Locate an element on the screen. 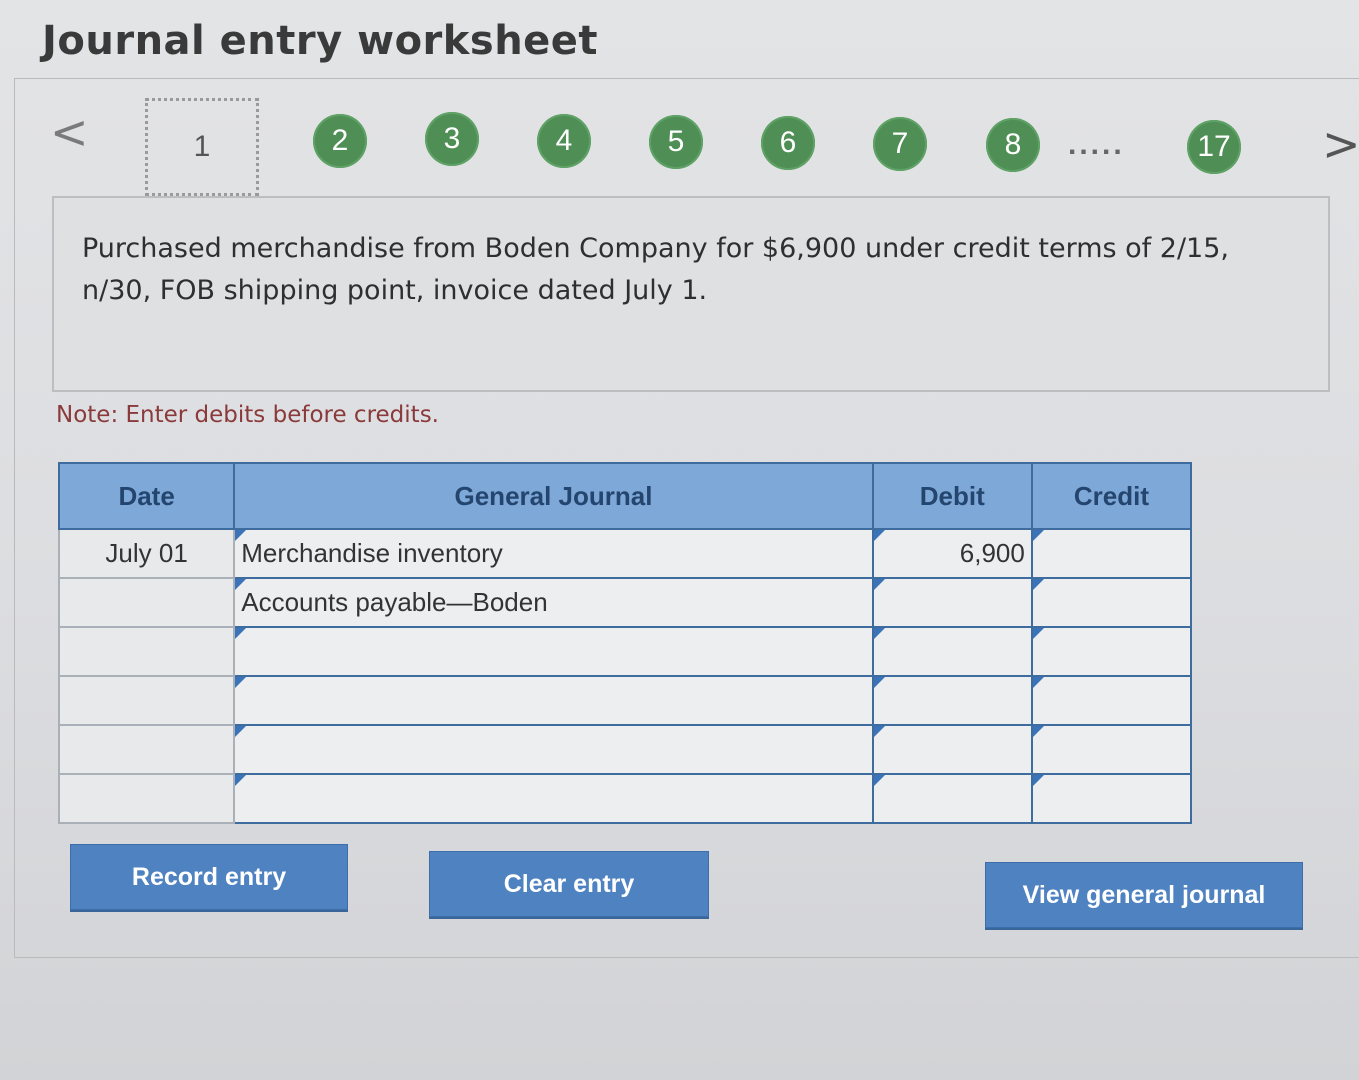 The height and width of the screenshot is (1080, 1359). record-entry-button: Record entry is located at coordinates (209, 877).